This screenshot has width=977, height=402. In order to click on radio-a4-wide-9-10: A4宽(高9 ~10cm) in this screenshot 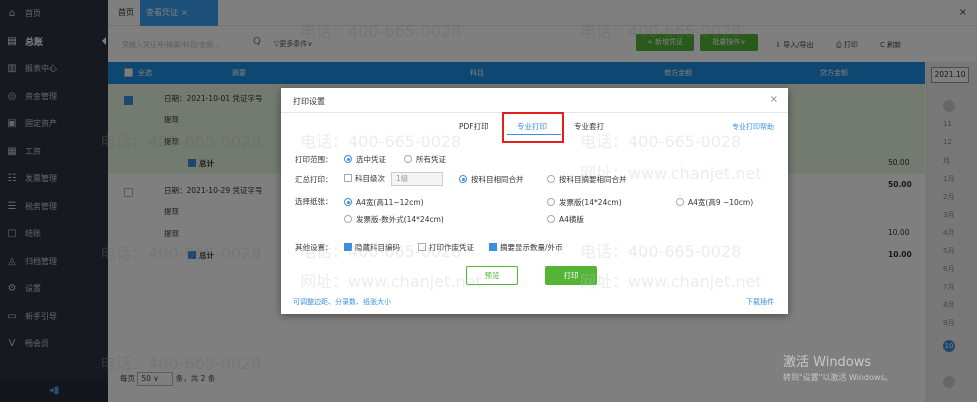, I will do `click(714, 202)`.